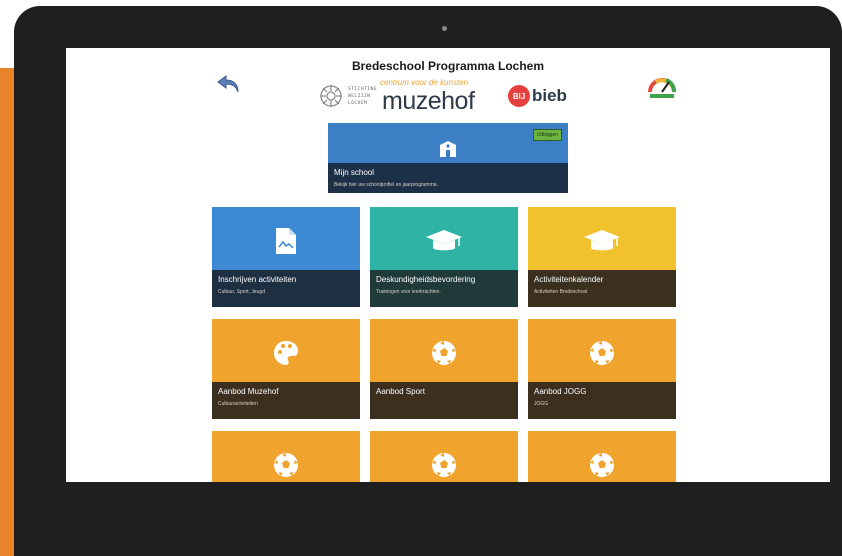  What do you see at coordinates (354, 172) in the screenshot?
I see `my-school-title: Mijn school` at bounding box center [354, 172].